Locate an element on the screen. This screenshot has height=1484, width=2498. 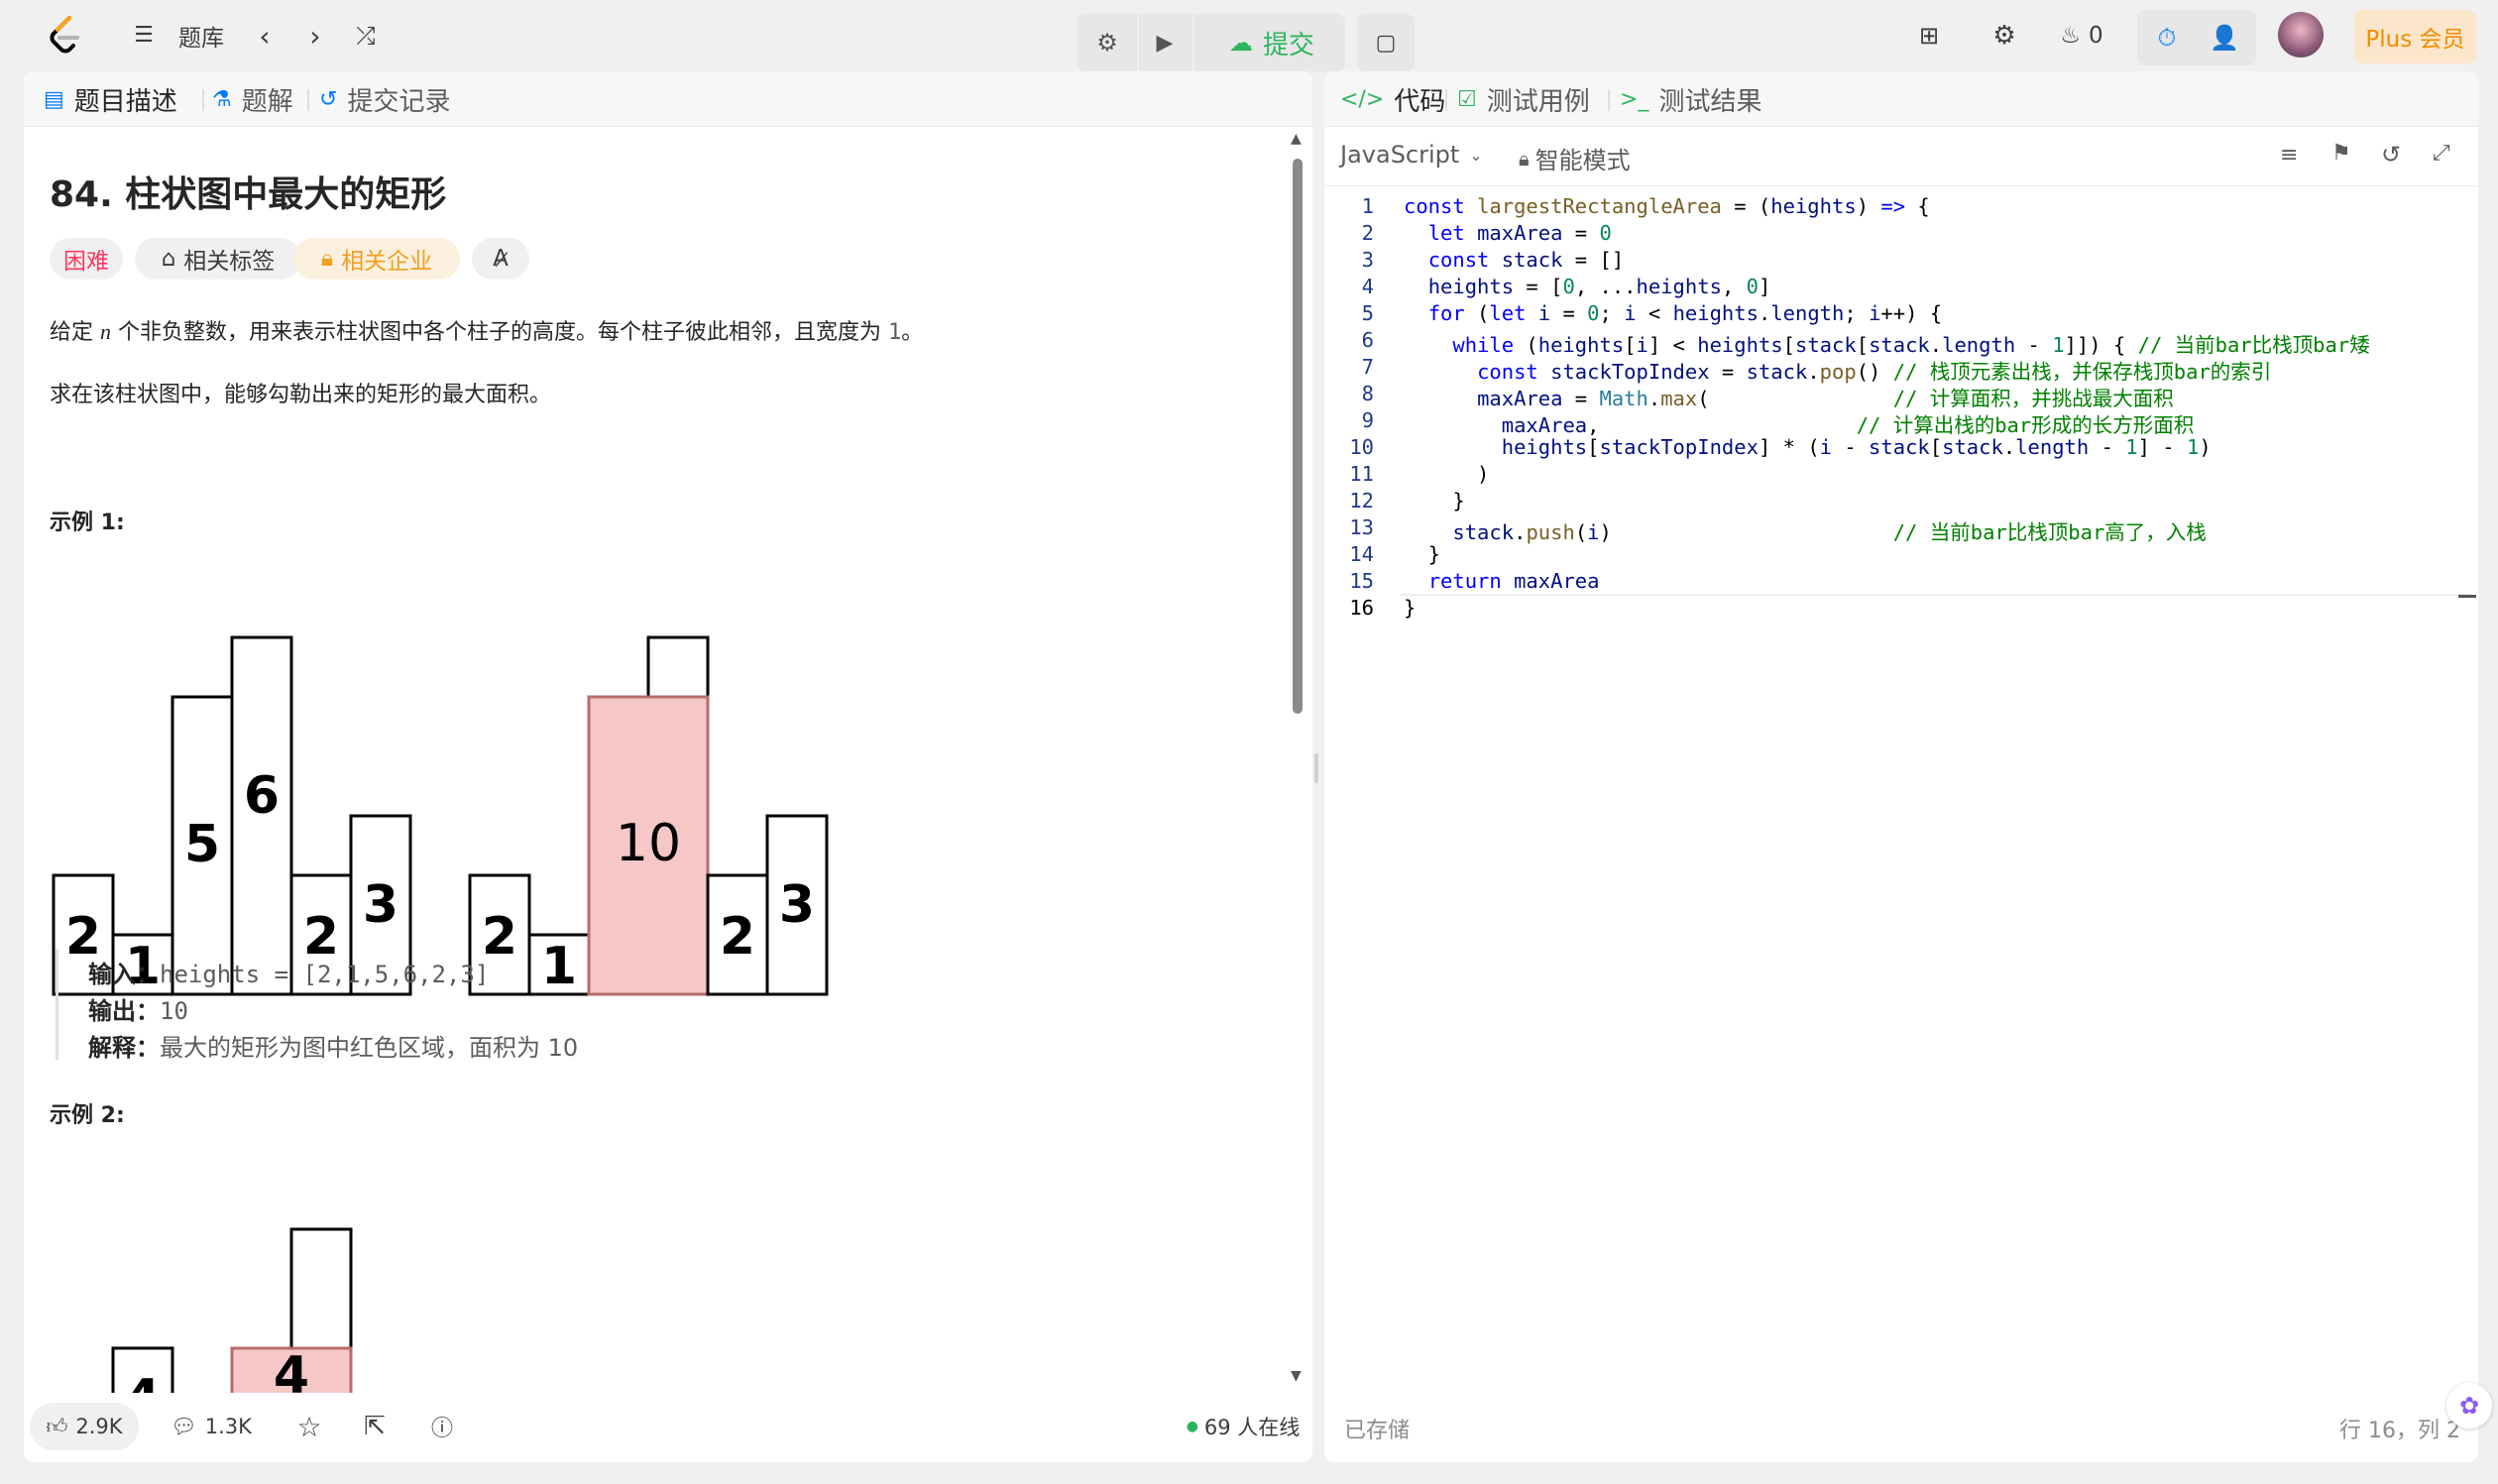
timer-group: ⏱ 👤 is located at coordinates (2197, 37).